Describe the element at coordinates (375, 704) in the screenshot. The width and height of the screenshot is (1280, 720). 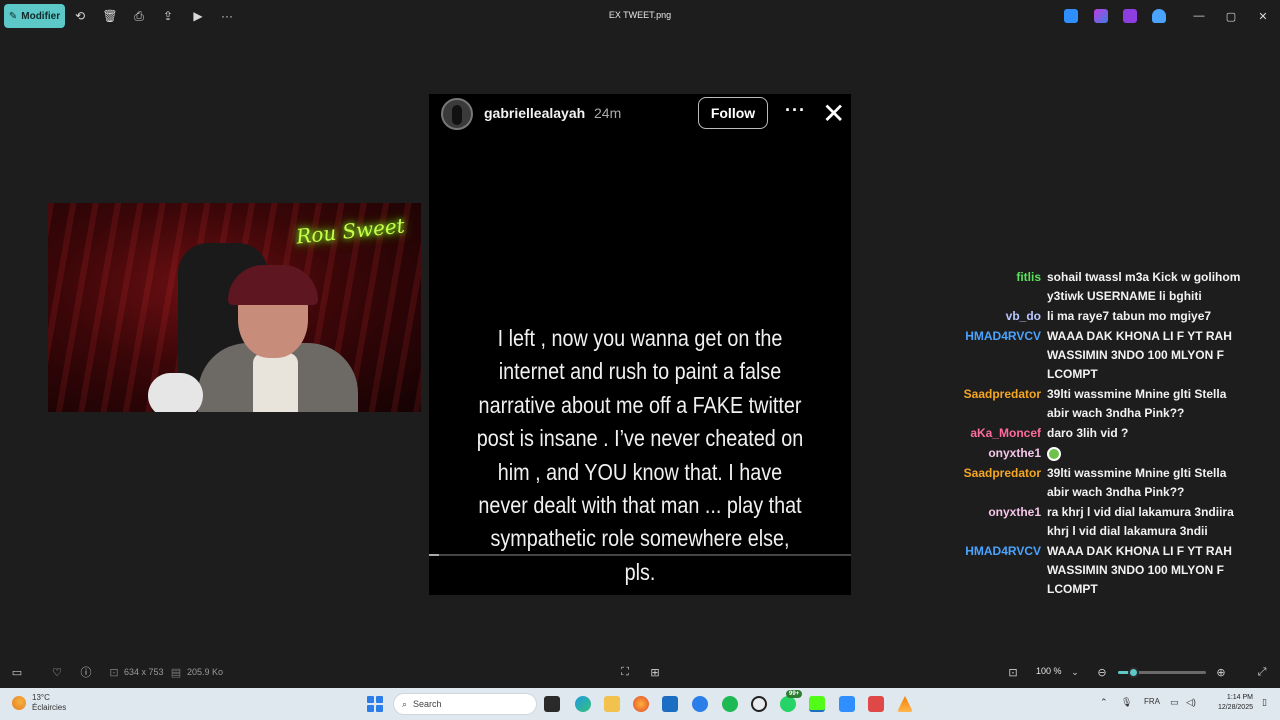
I see `windows-start-icon` at that location.